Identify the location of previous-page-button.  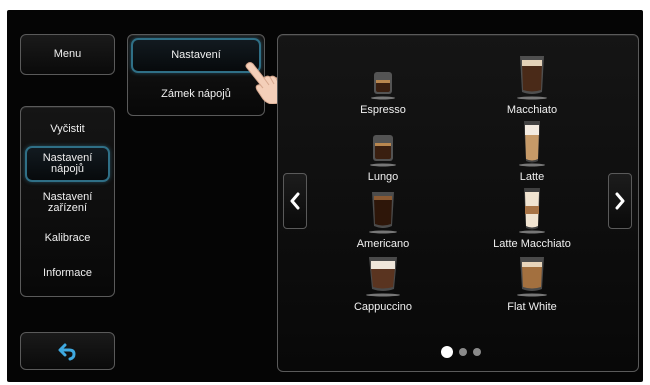
(295, 201).